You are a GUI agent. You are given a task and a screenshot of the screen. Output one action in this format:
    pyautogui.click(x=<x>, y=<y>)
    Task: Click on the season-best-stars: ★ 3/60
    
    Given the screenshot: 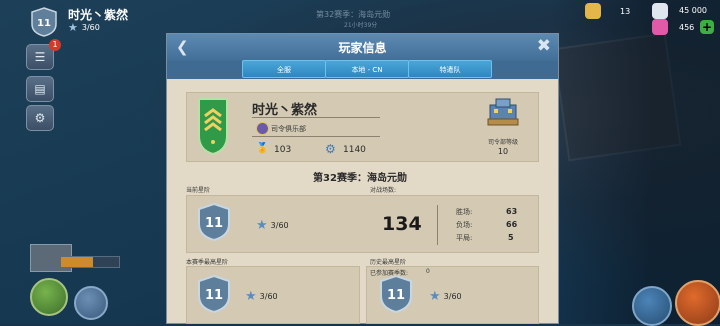 What is the action you would take?
    pyautogui.click(x=261, y=296)
    